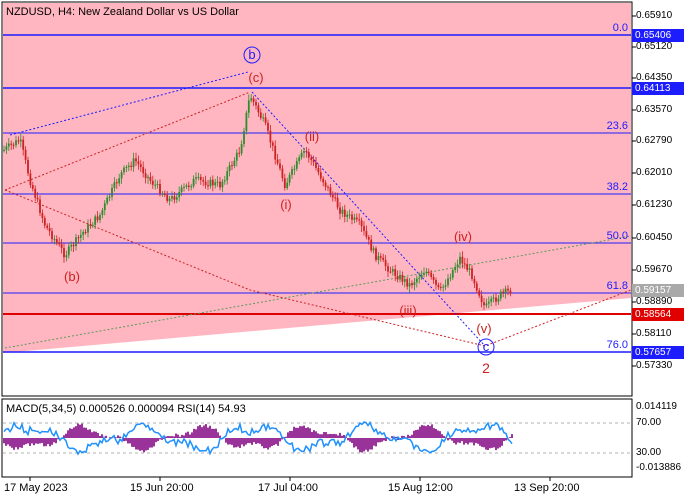  Describe the element at coordinates (617, 187) in the screenshot. I see `fib-label-38-2: 38.2` at that location.